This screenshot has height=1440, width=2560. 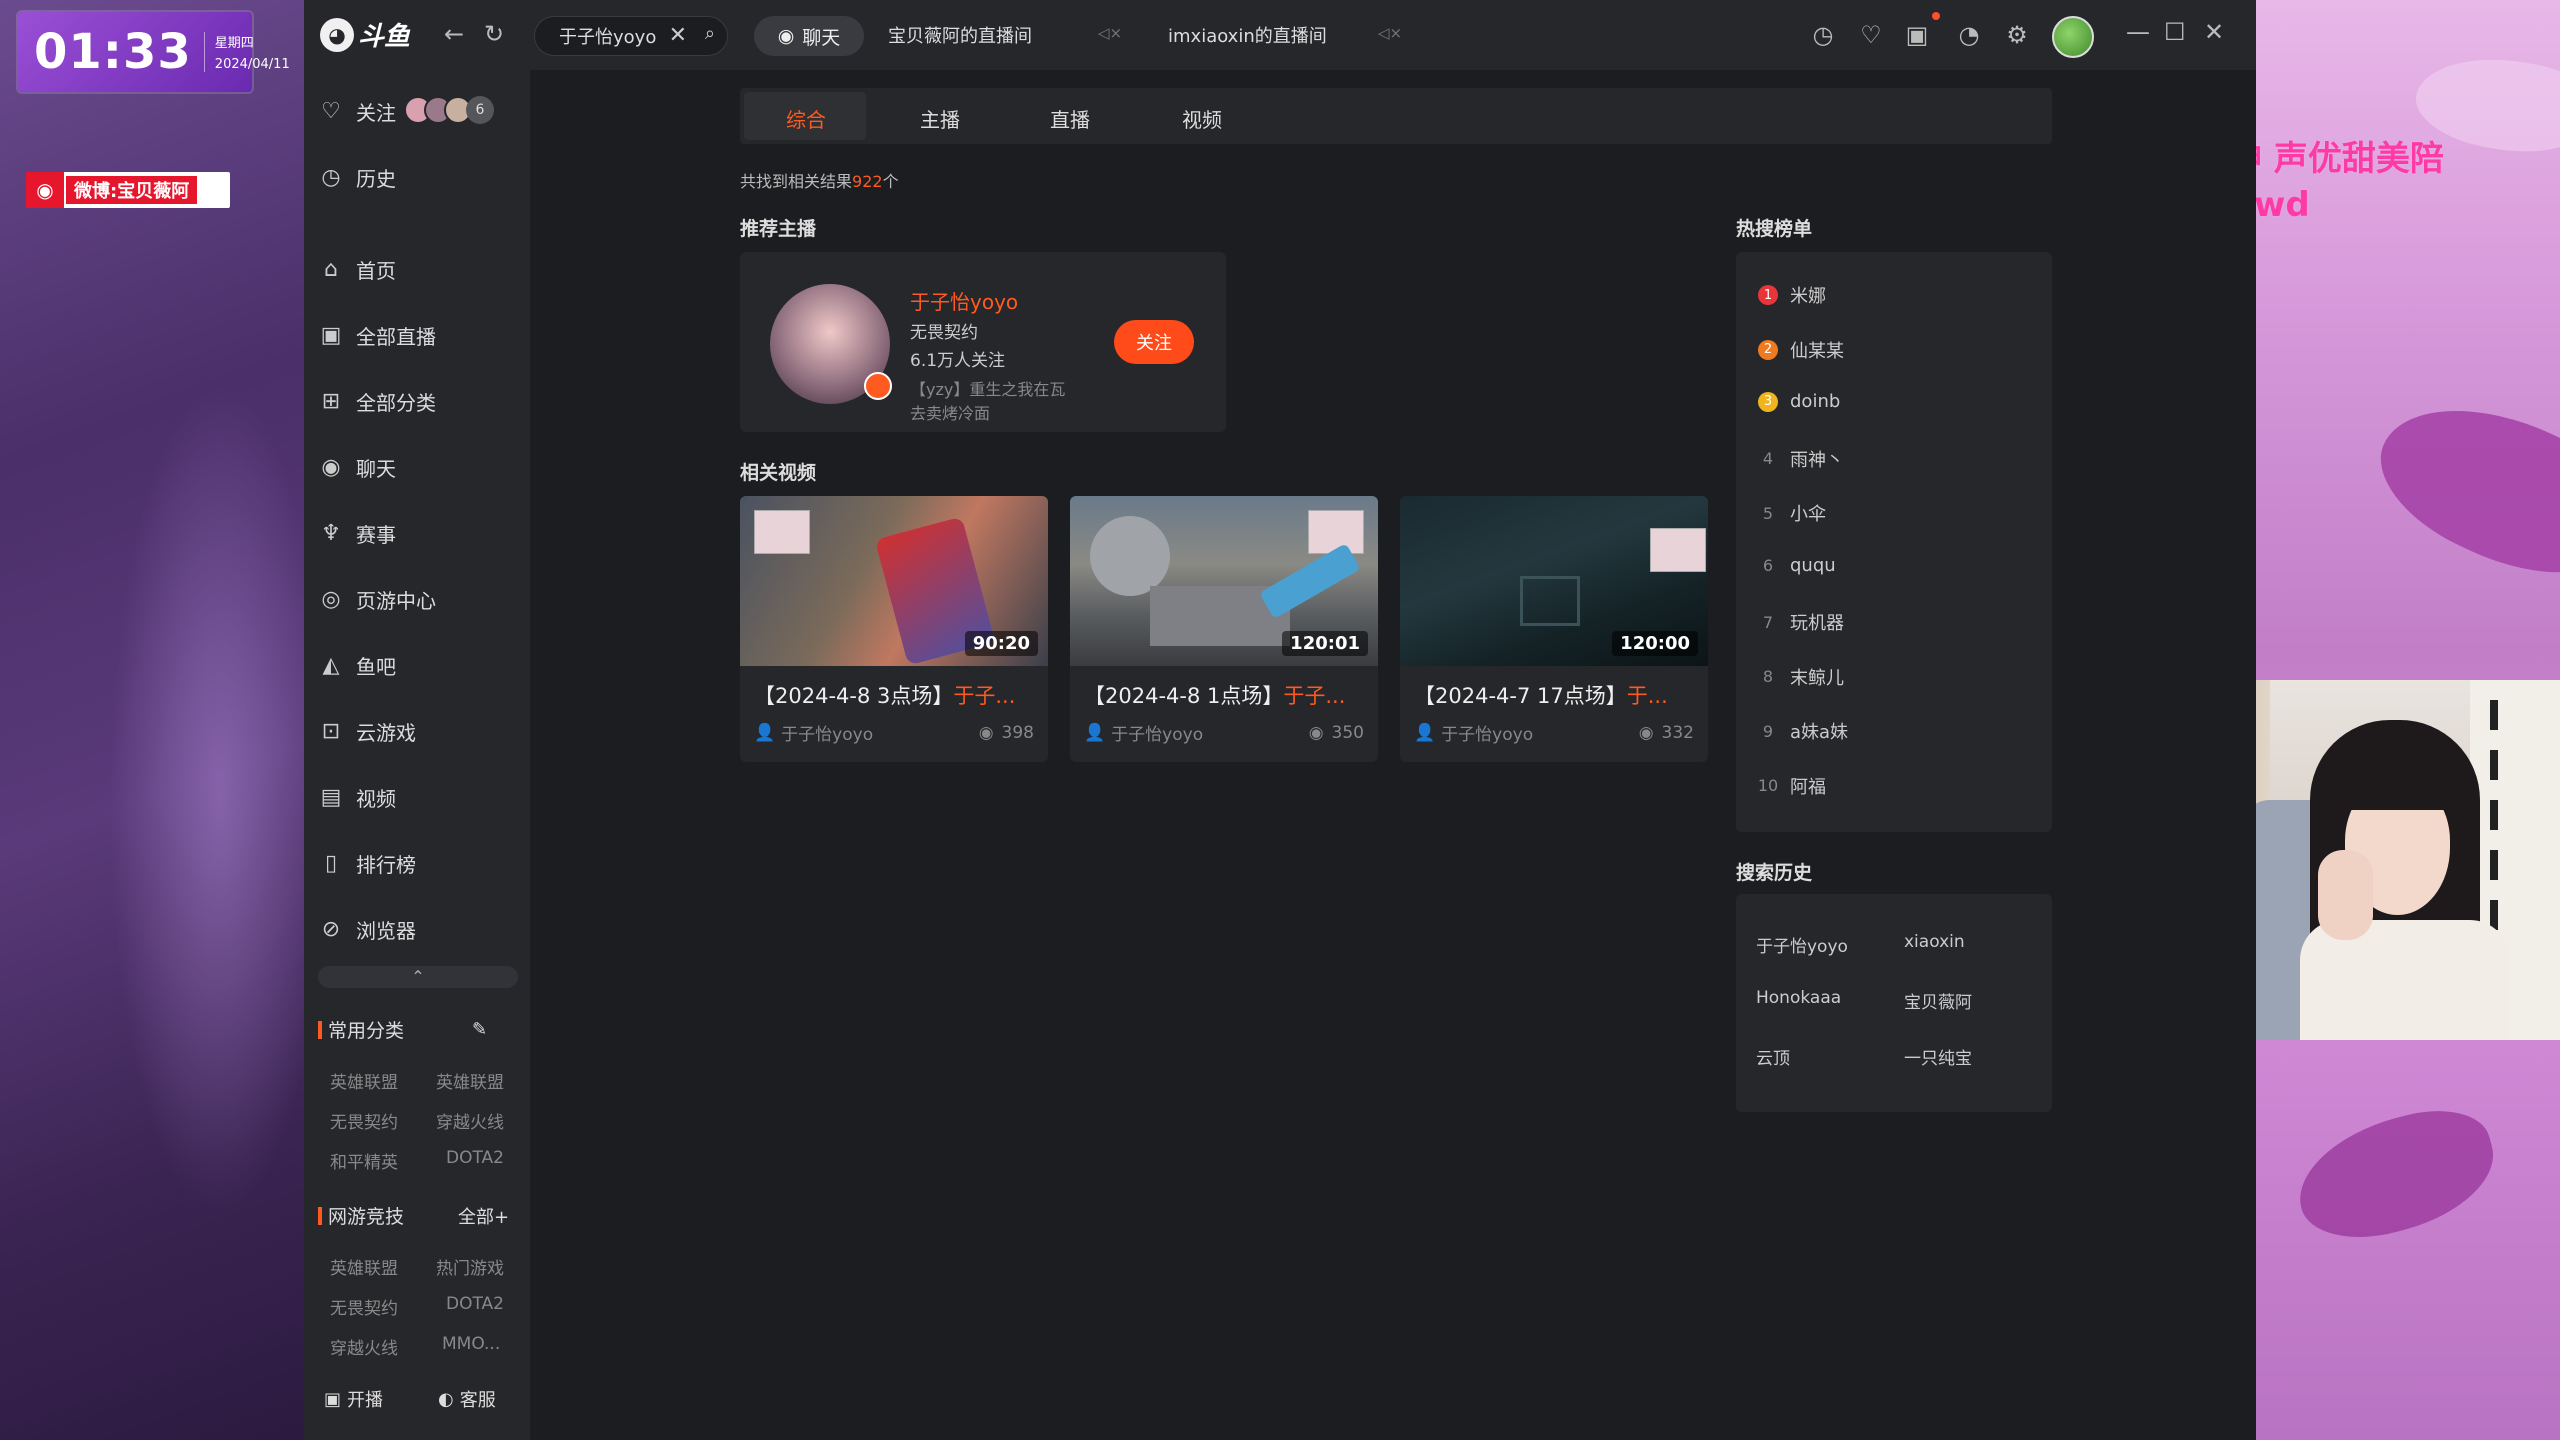 What do you see at coordinates (367, 731) in the screenshot?
I see `sidebar-item-cloud-games: ⊡ 云游戏` at bounding box center [367, 731].